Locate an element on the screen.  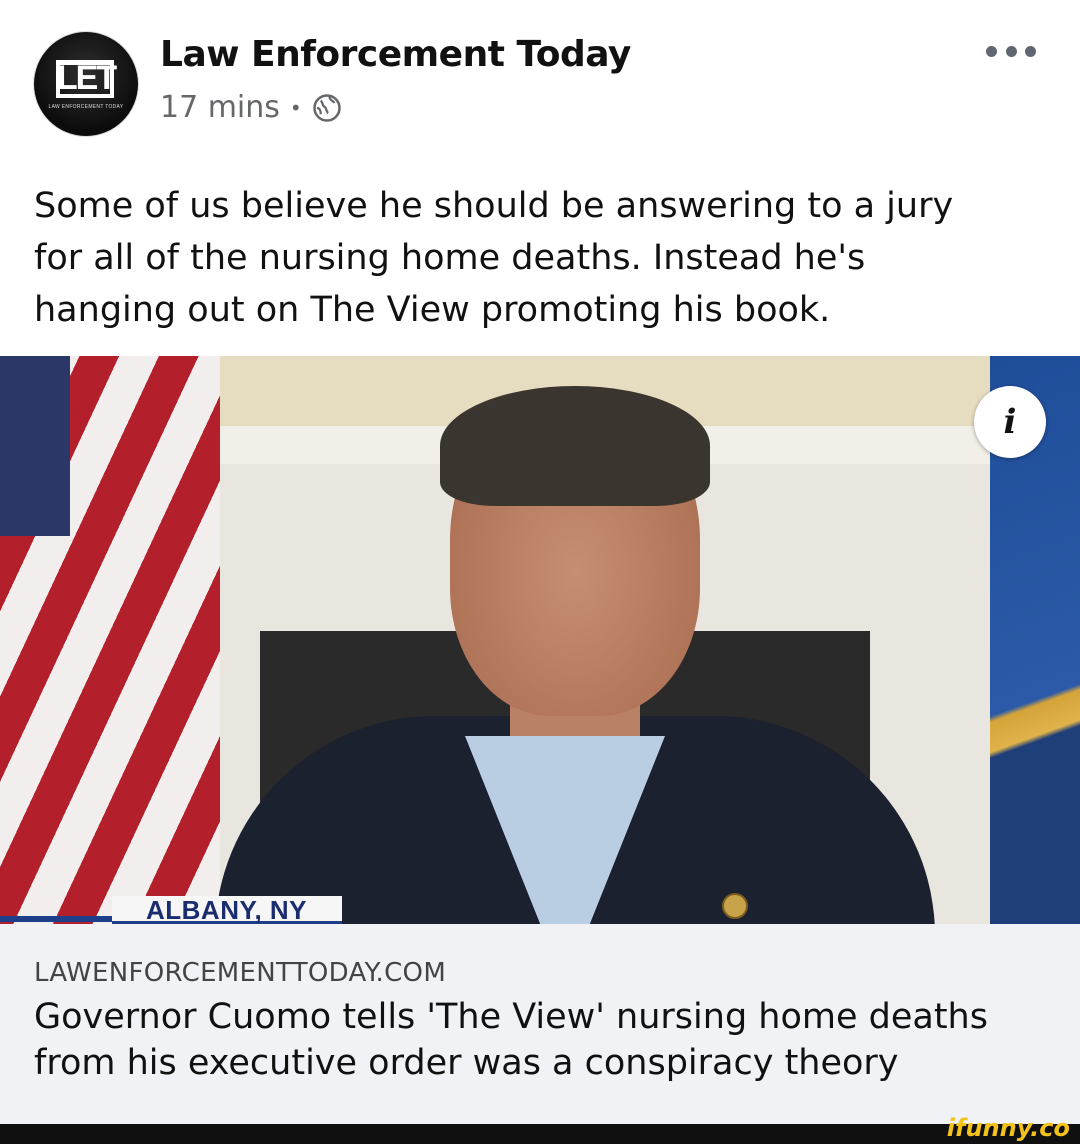
logo-subtext: LAW ENFORCEMENT TODAY is located at coordinates (86, 107).